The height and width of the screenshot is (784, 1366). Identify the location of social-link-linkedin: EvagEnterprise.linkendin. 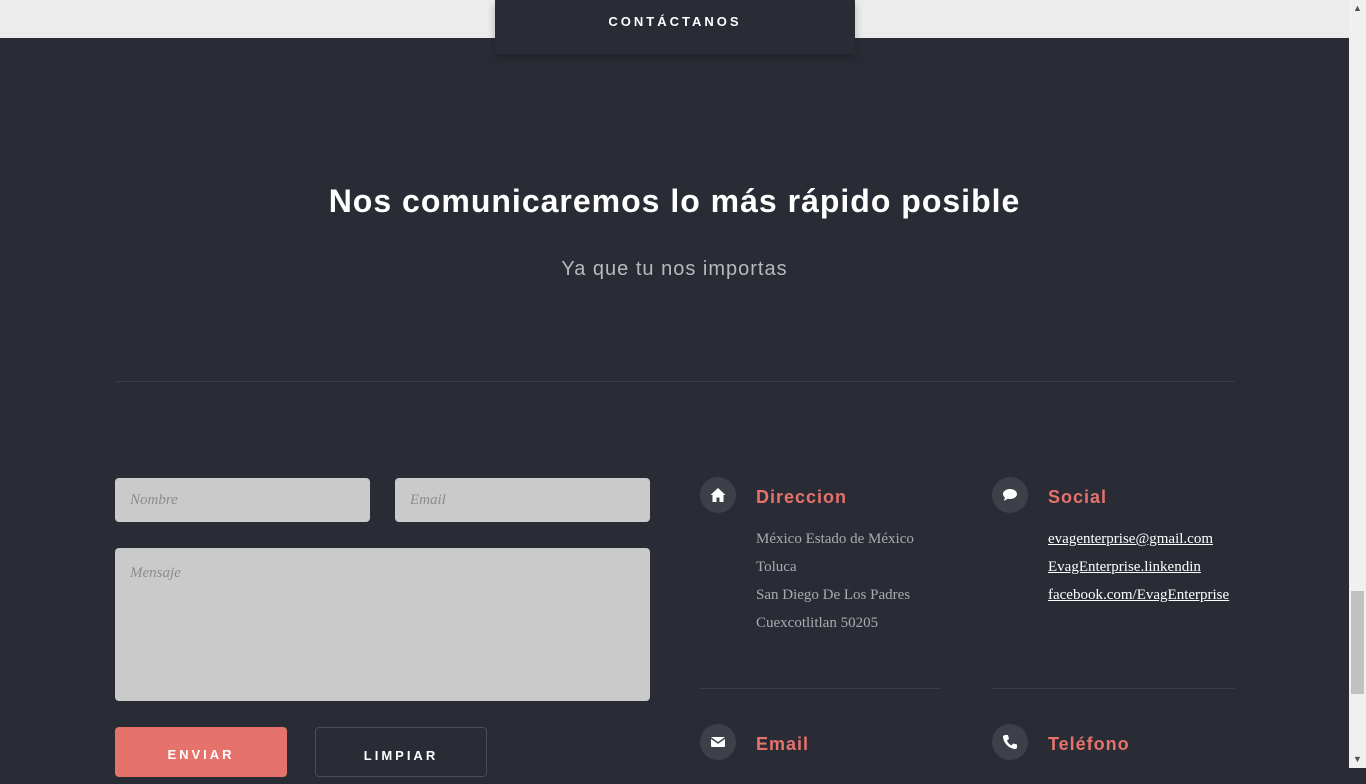
(1124, 567).